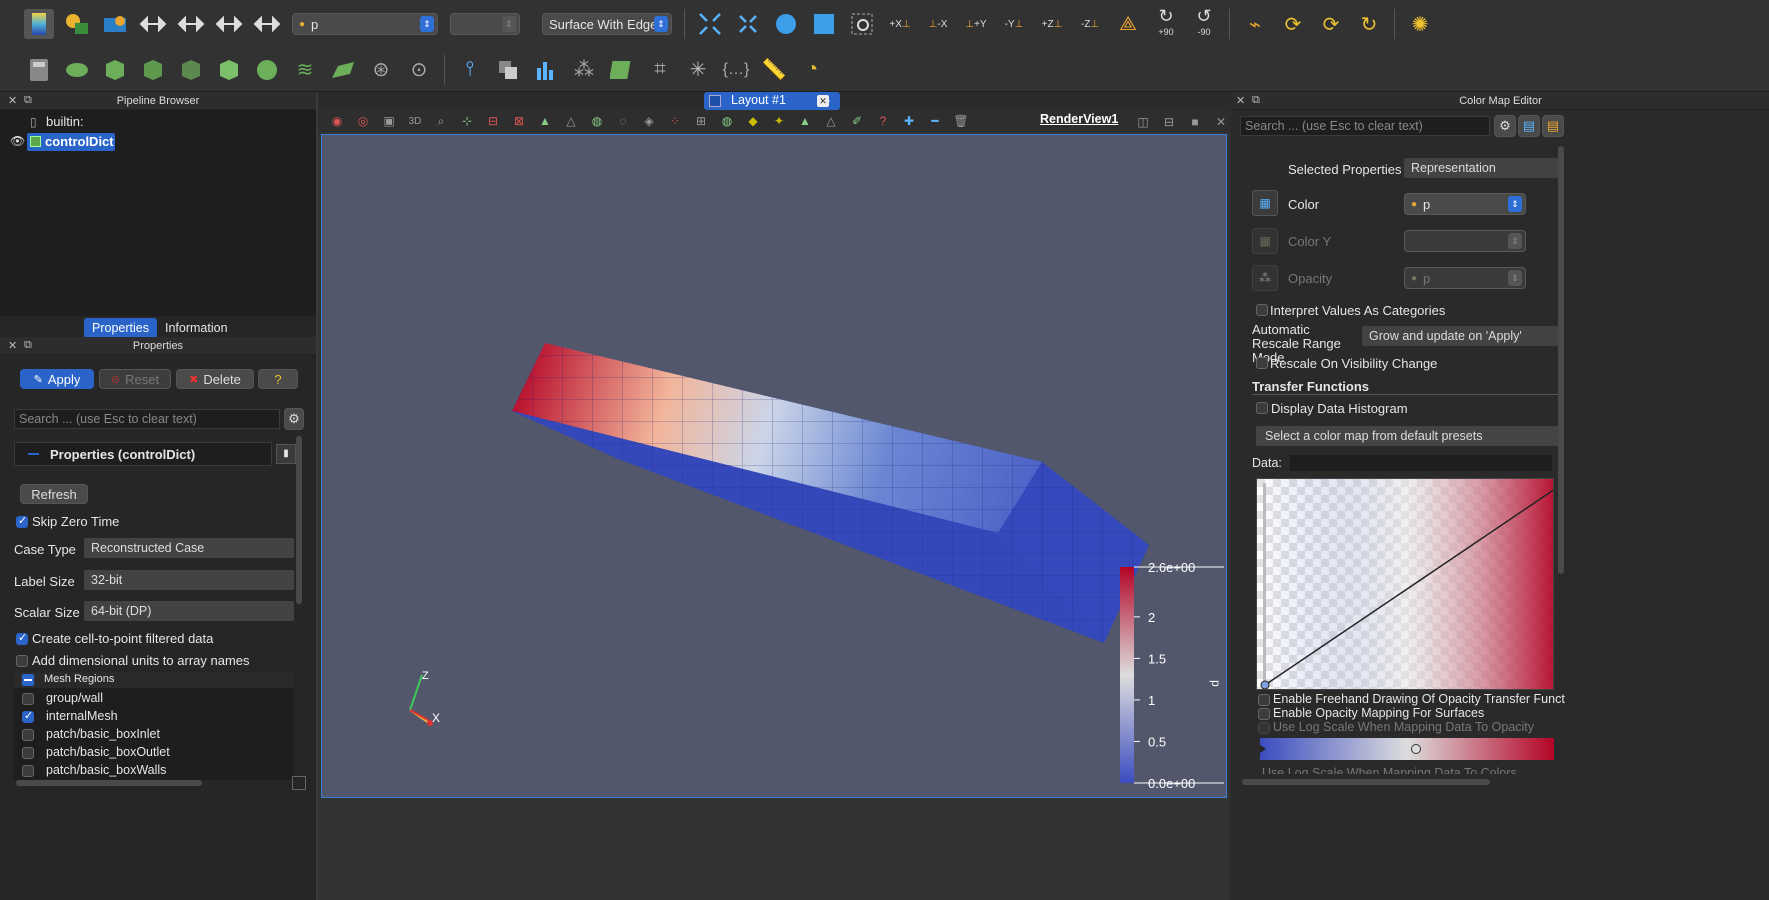 This screenshot has width=1769, height=900. Describe the element at coordinates (1369, 24) in the screenshot. I see `refresh-icon: ↻` at that location.